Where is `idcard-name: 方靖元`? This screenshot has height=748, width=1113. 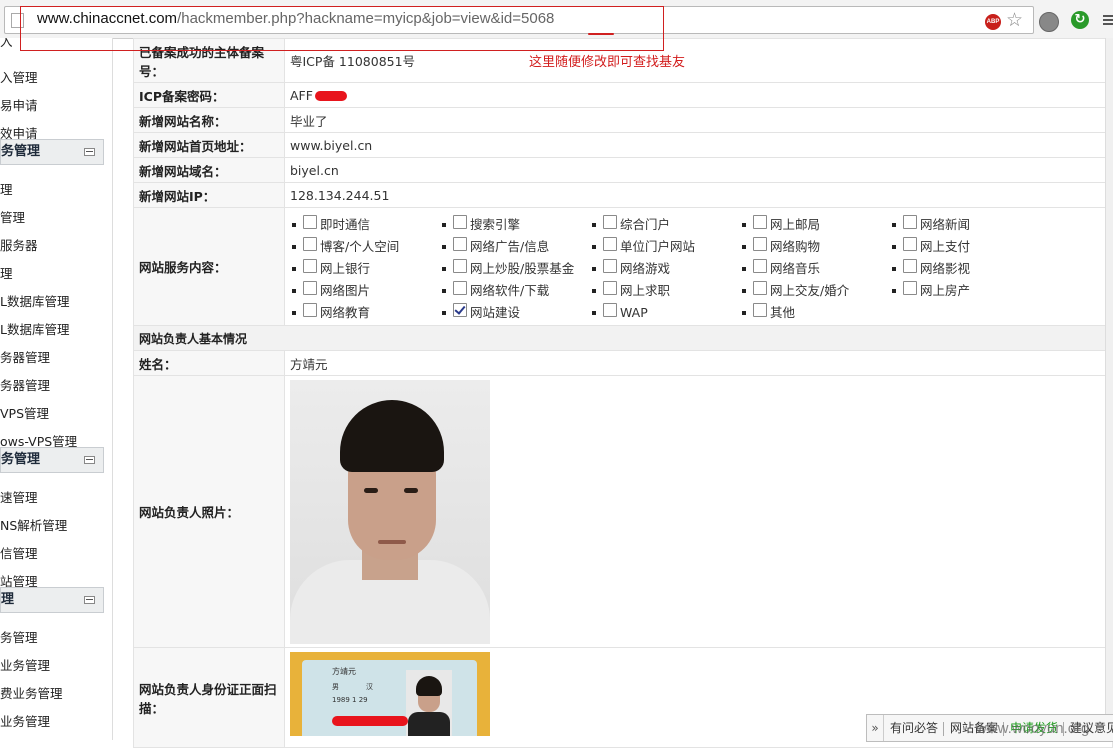 idcard-name: 方靖元 is located at coordinates (344, 671).